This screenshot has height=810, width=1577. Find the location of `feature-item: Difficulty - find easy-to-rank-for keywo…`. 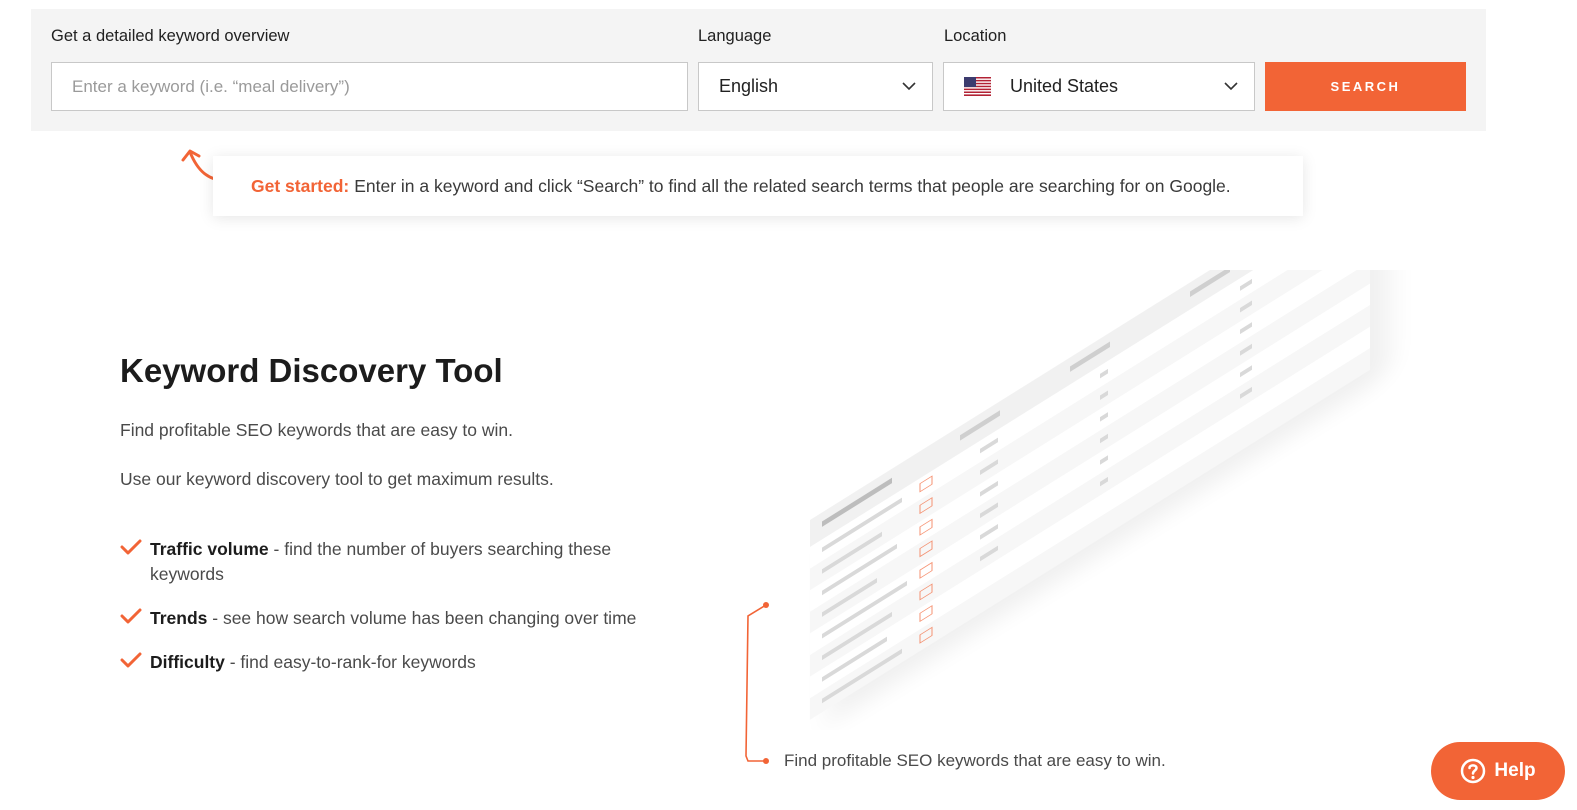

feature-item: Difficulty - find easy-to-rank-for keywo… is located at coordinates (400, 662).